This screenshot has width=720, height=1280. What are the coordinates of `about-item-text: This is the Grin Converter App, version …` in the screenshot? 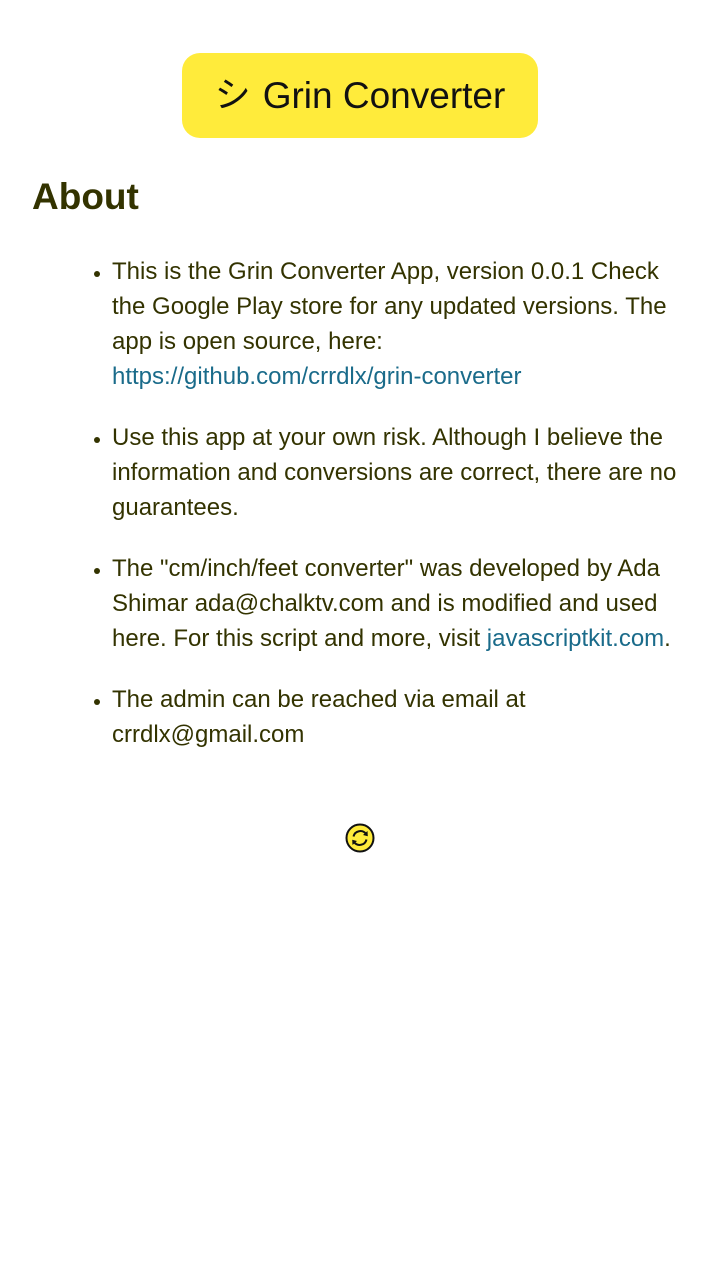 It's located at (389, 306).